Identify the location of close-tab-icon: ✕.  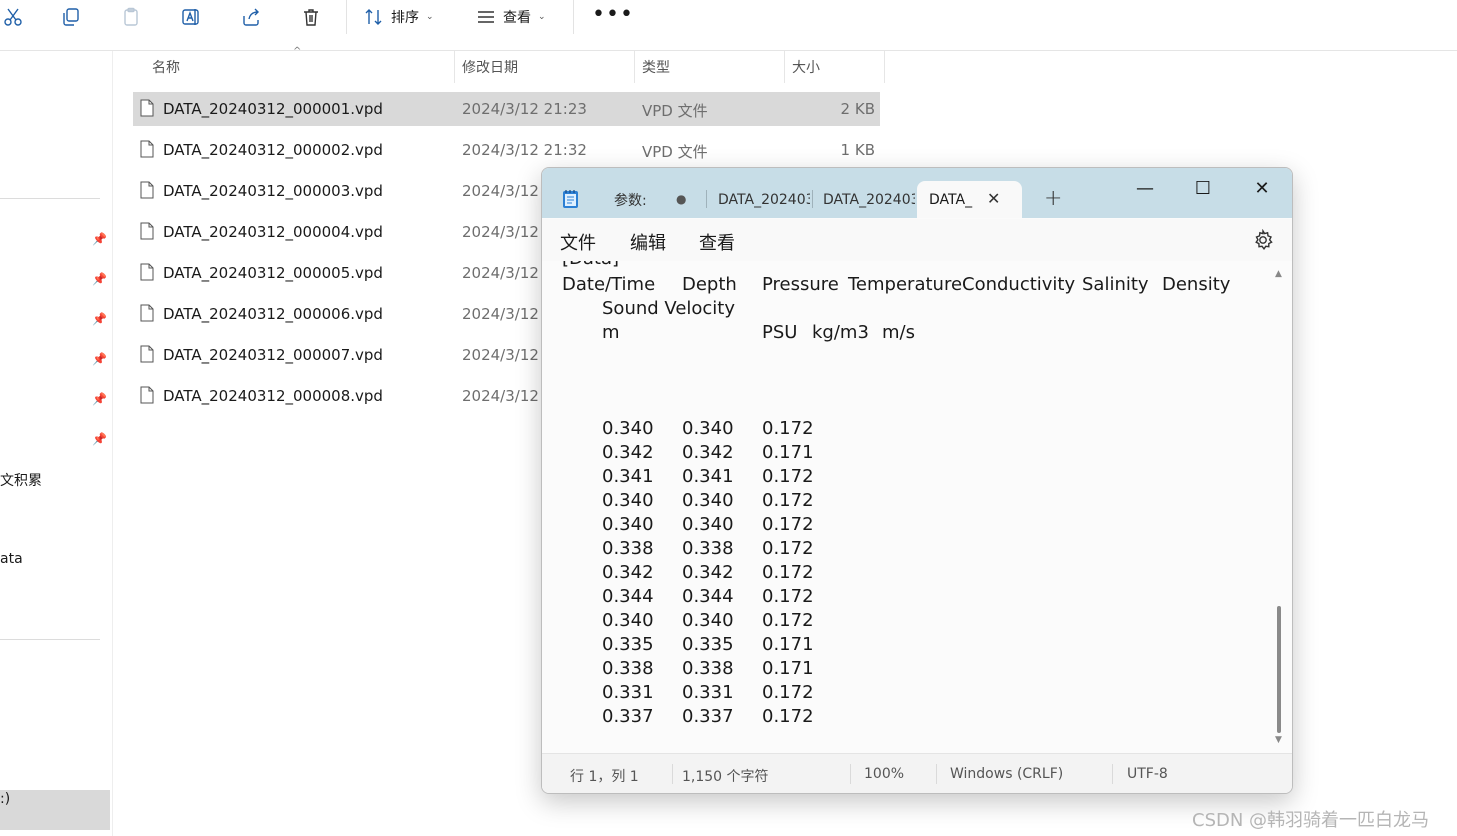
(993, 198).